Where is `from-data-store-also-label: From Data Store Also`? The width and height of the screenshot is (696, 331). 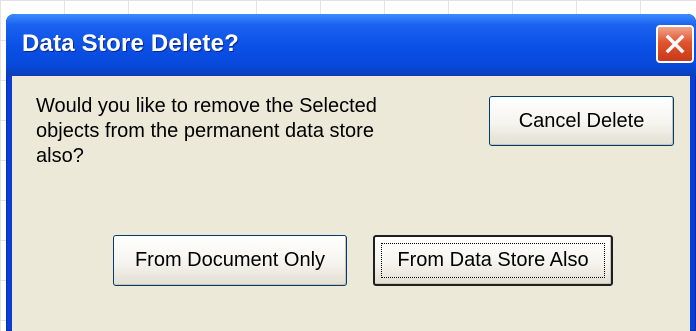 from-data-store-also-label: From Data Store Also is located at coordinates (493, 260).